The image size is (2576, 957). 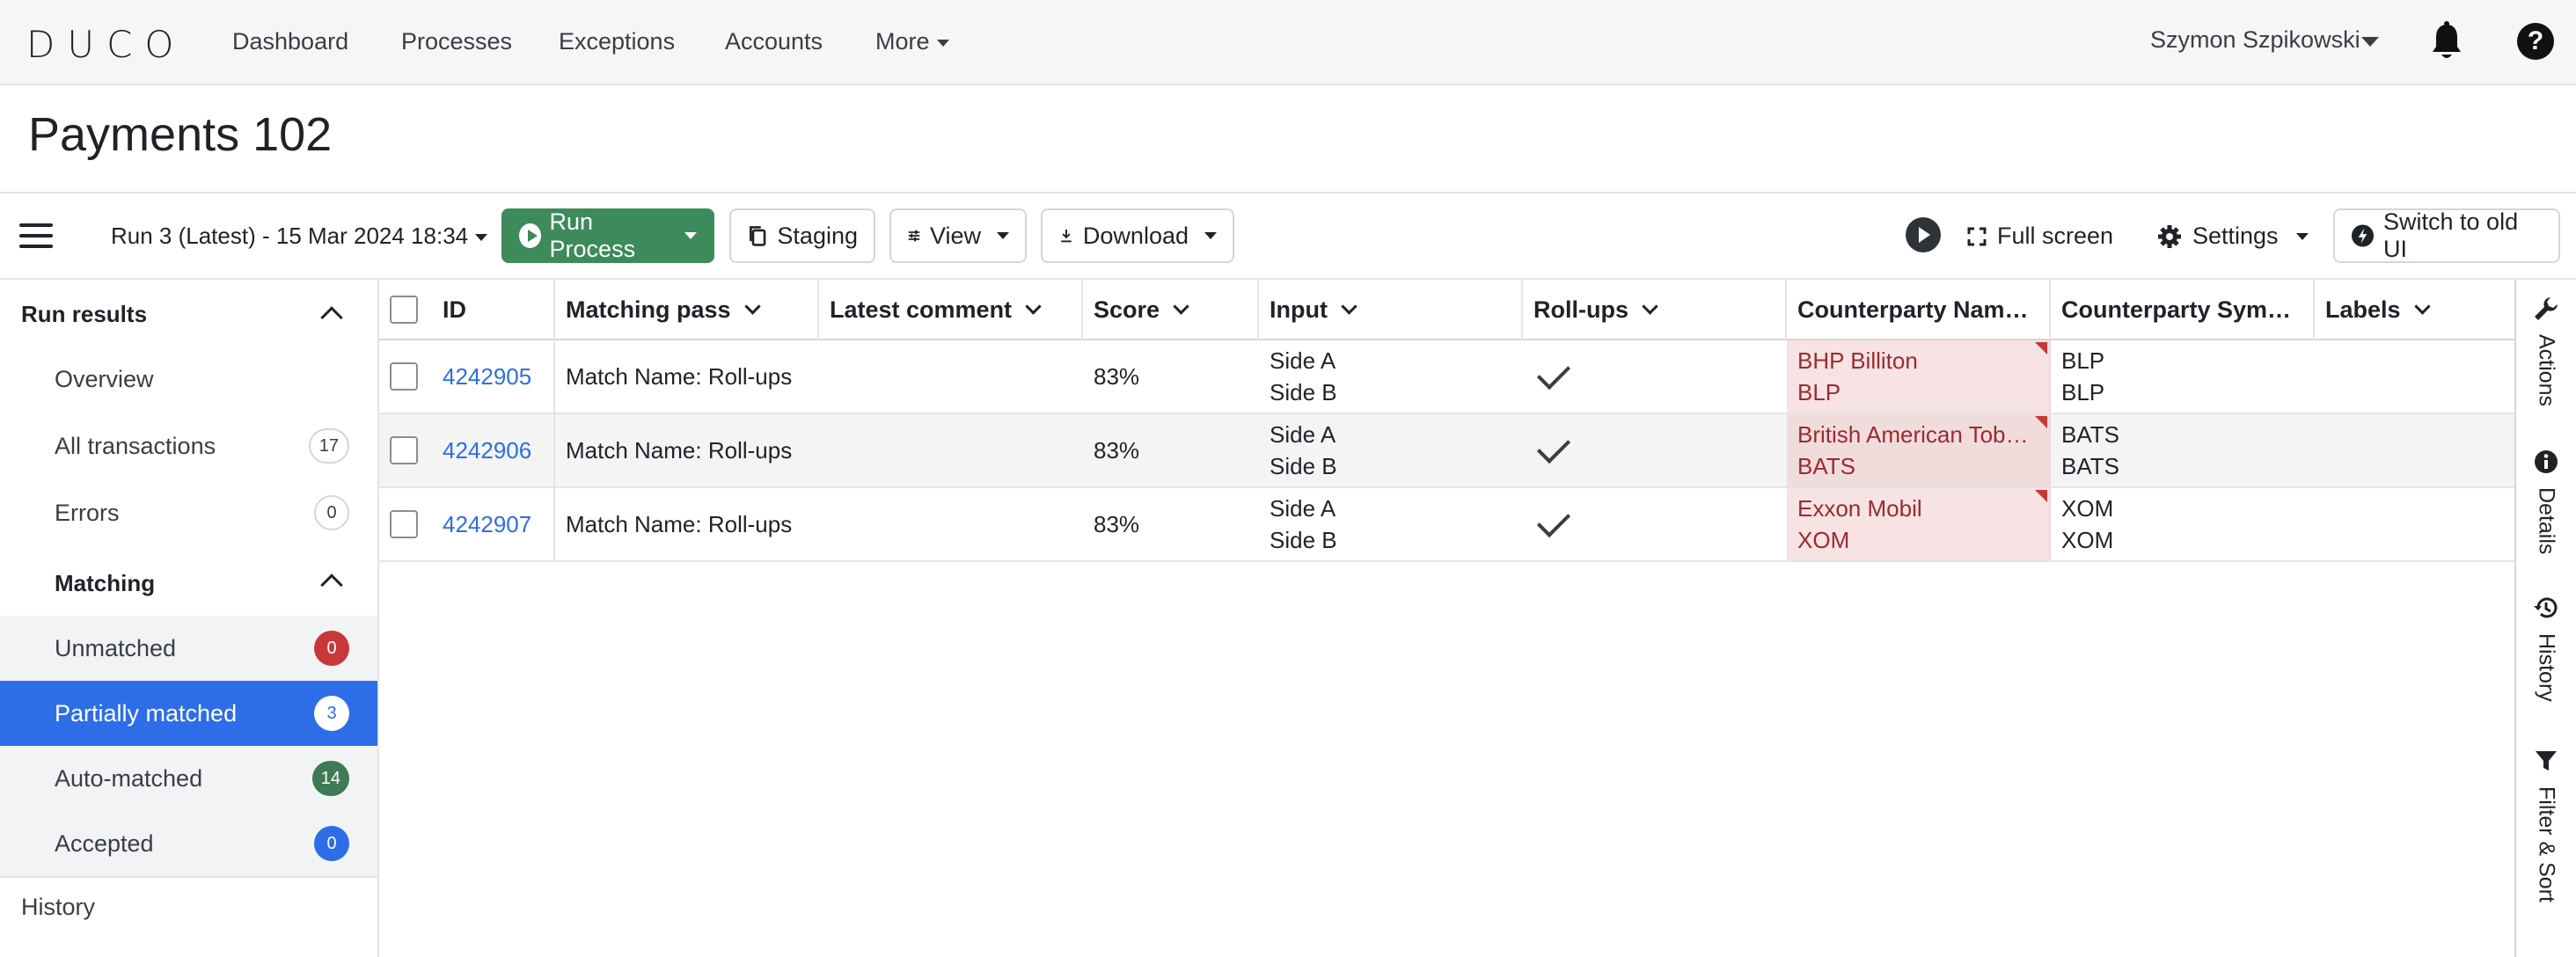 I want to click on rail-details-label: Details, so click(x=2546, y=521).